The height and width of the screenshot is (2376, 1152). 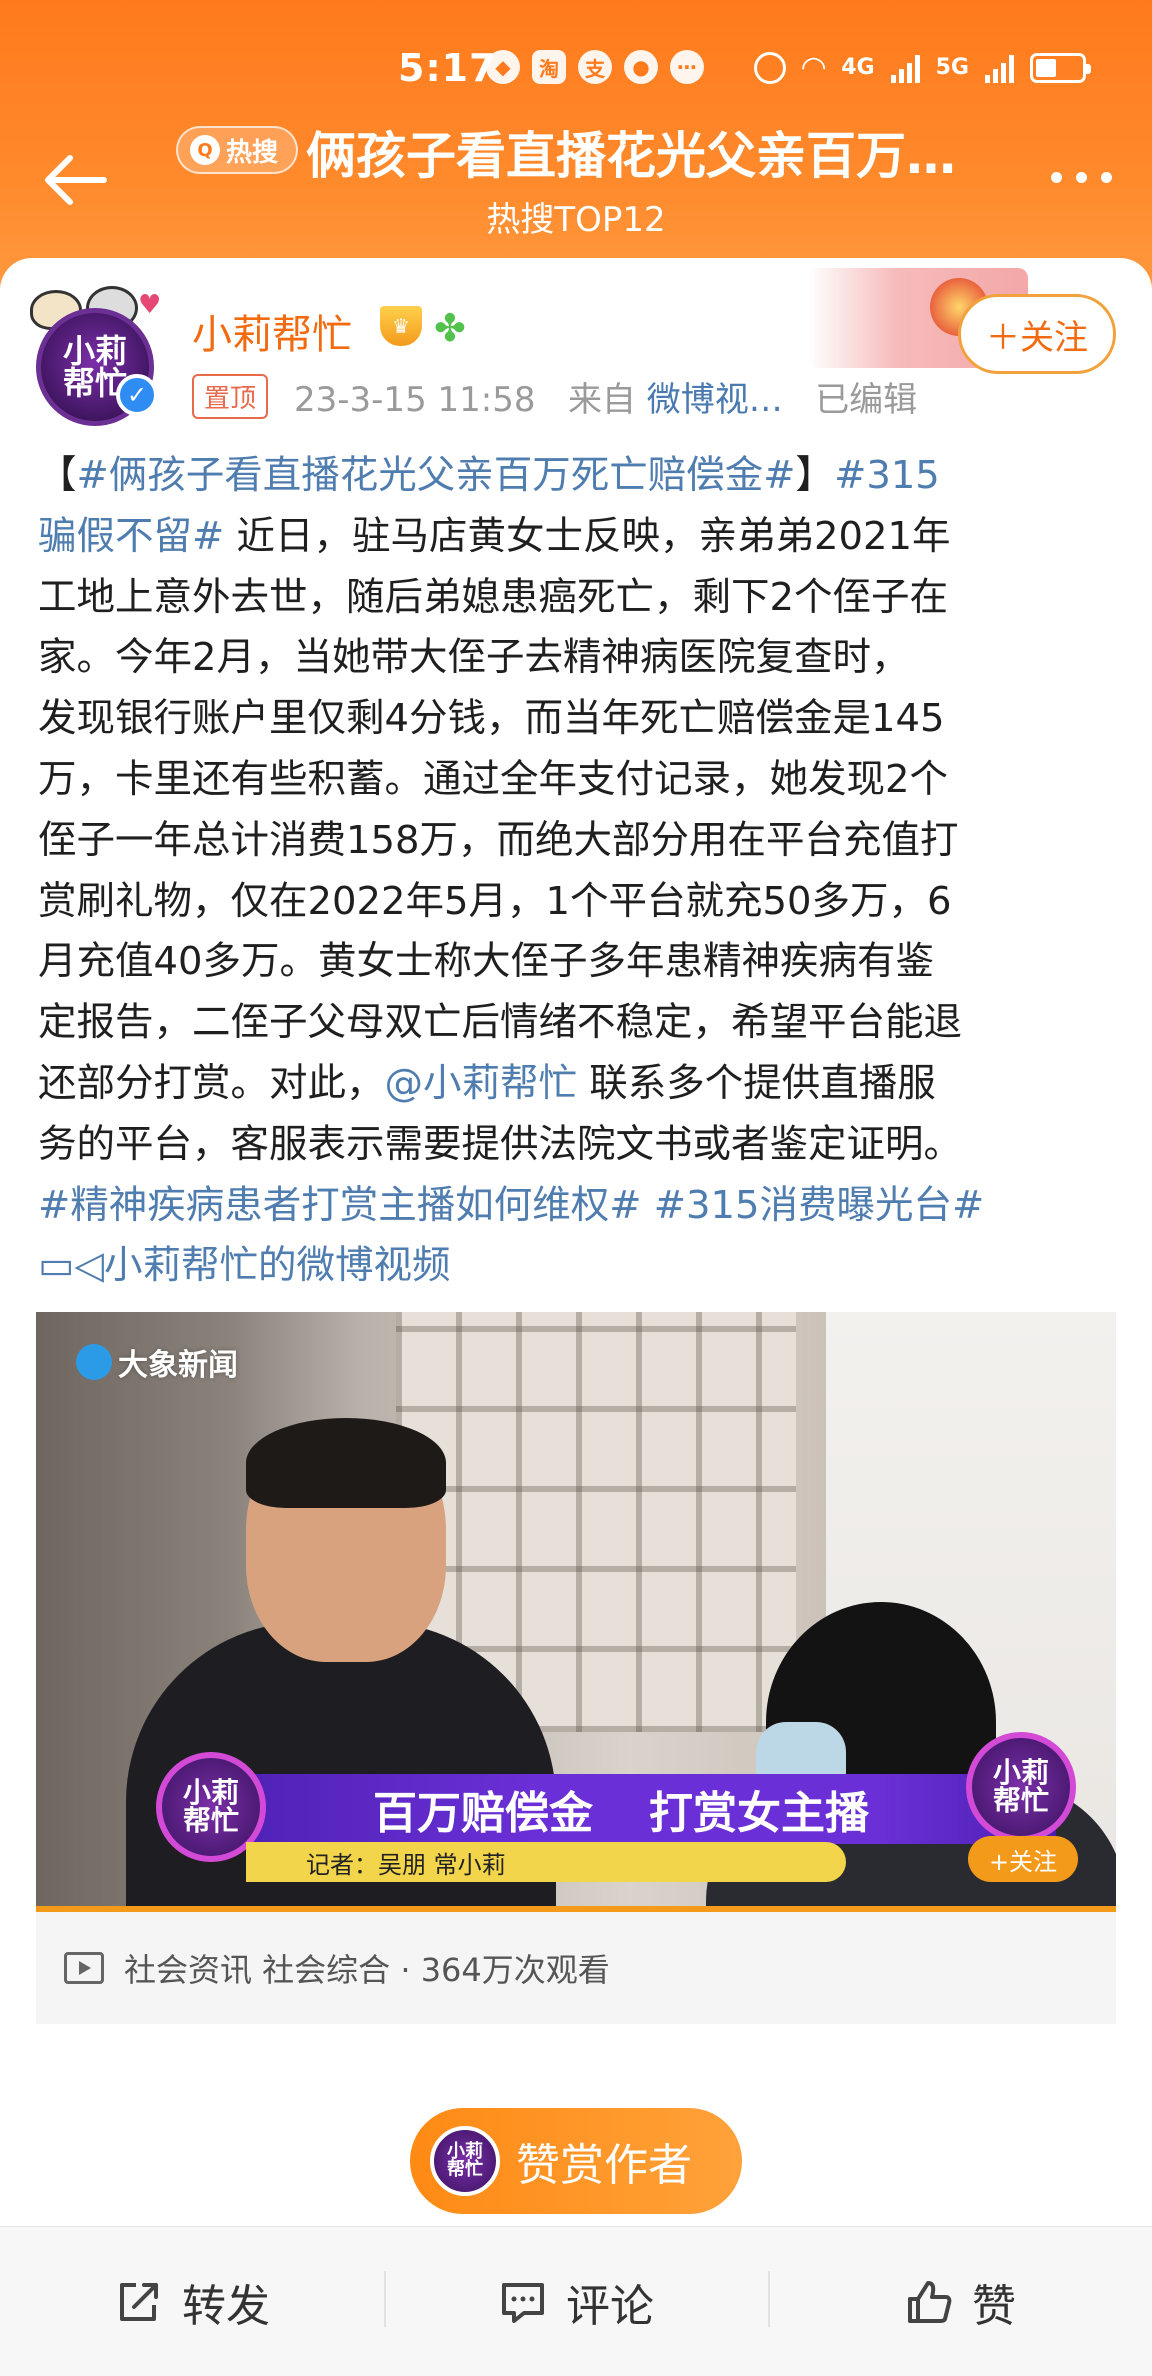 What do you see at coordinates (523, 2302) in the screenshot?
I see `comment-icon` at bounding box center [523, 2302].